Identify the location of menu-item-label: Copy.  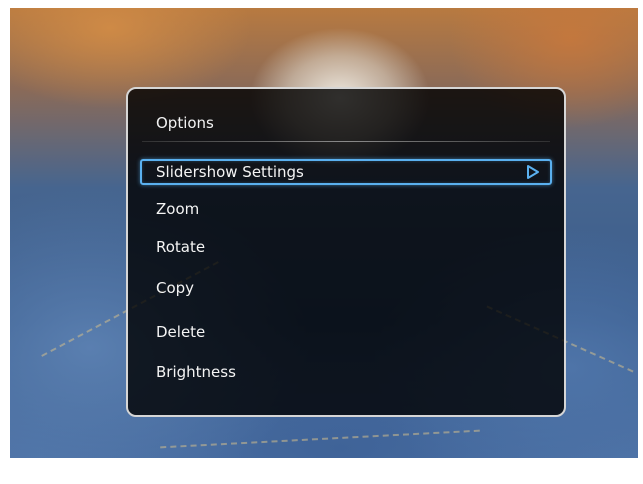
(175, 288).